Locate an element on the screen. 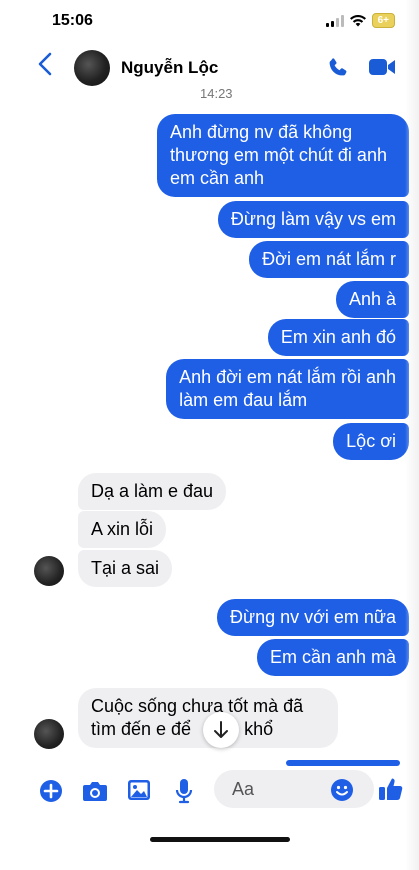  gallery-button is located at coordinates (139, 792).